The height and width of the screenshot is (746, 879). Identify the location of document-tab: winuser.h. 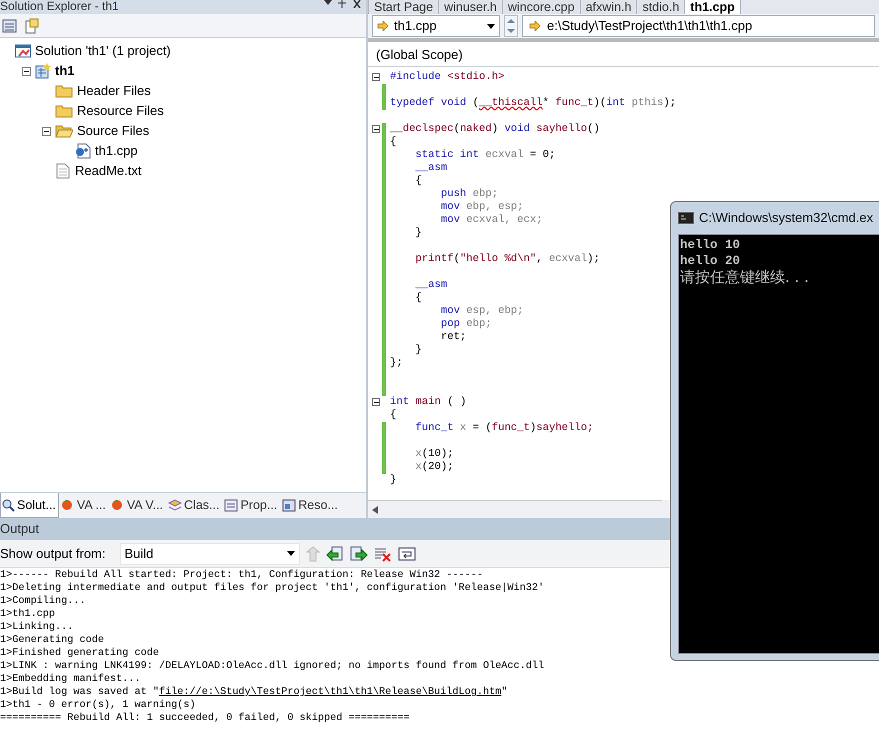
(470, 7).